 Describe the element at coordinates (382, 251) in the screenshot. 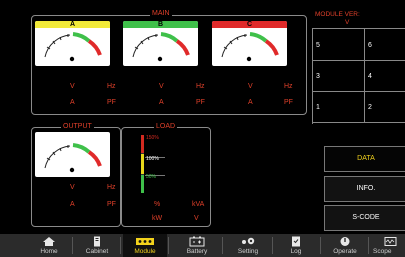

I see `tab-scope-label: Scope` at that location.